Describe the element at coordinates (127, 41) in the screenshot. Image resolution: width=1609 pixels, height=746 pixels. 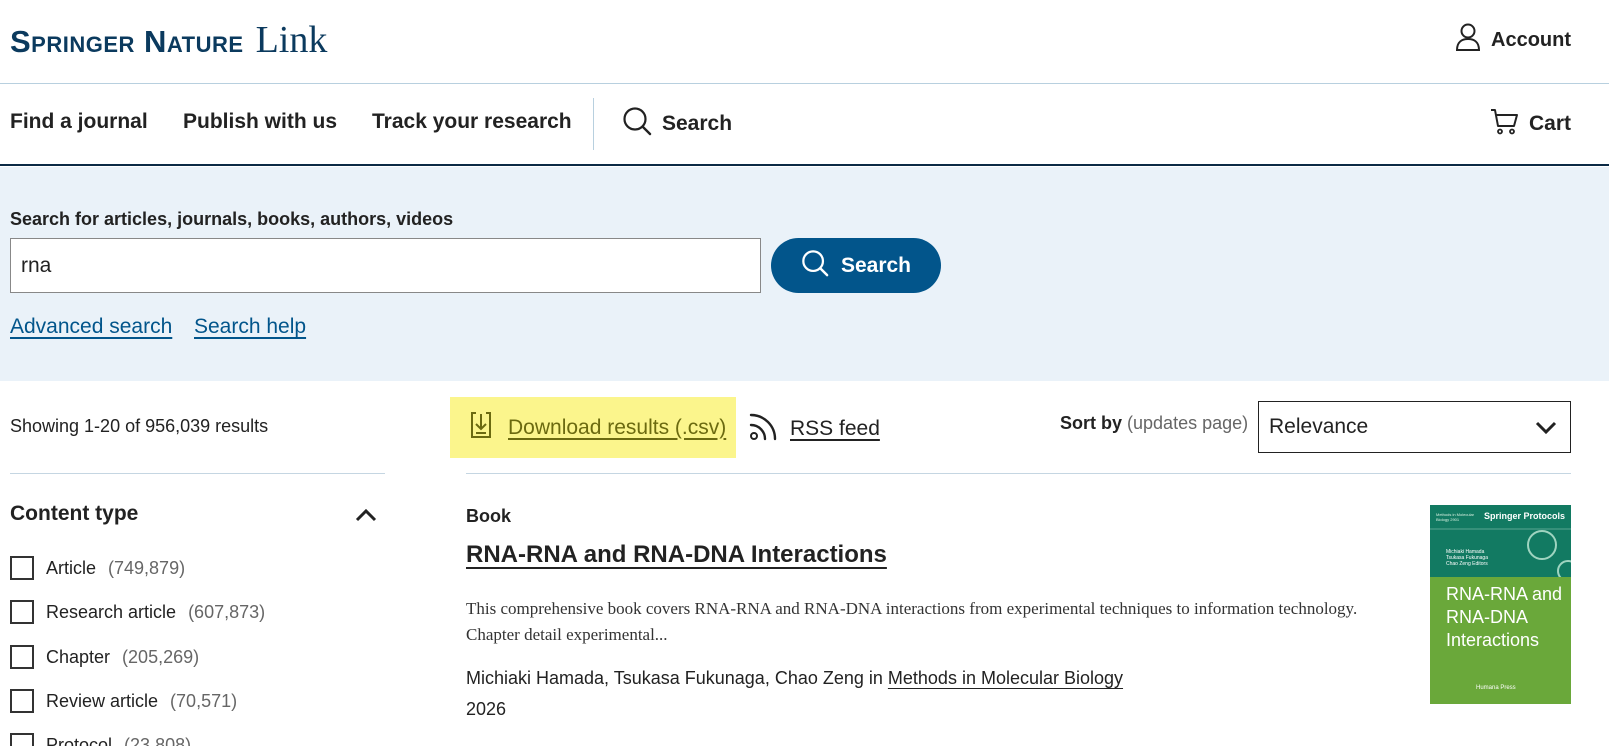
I see `logo-brand: Springer Nature` at that location.